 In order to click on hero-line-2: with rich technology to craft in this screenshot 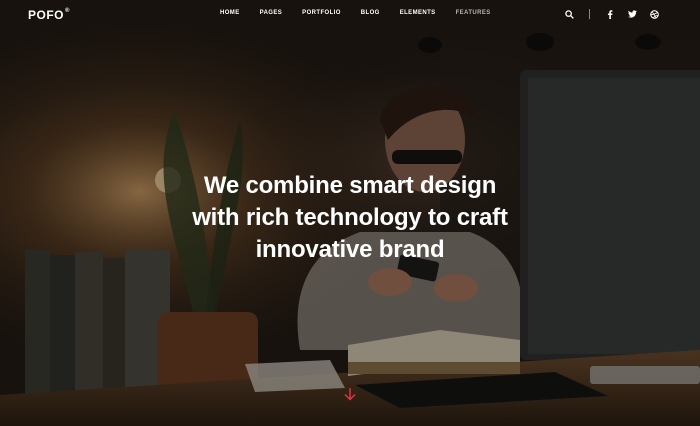, I will do `click(350, 217)`.